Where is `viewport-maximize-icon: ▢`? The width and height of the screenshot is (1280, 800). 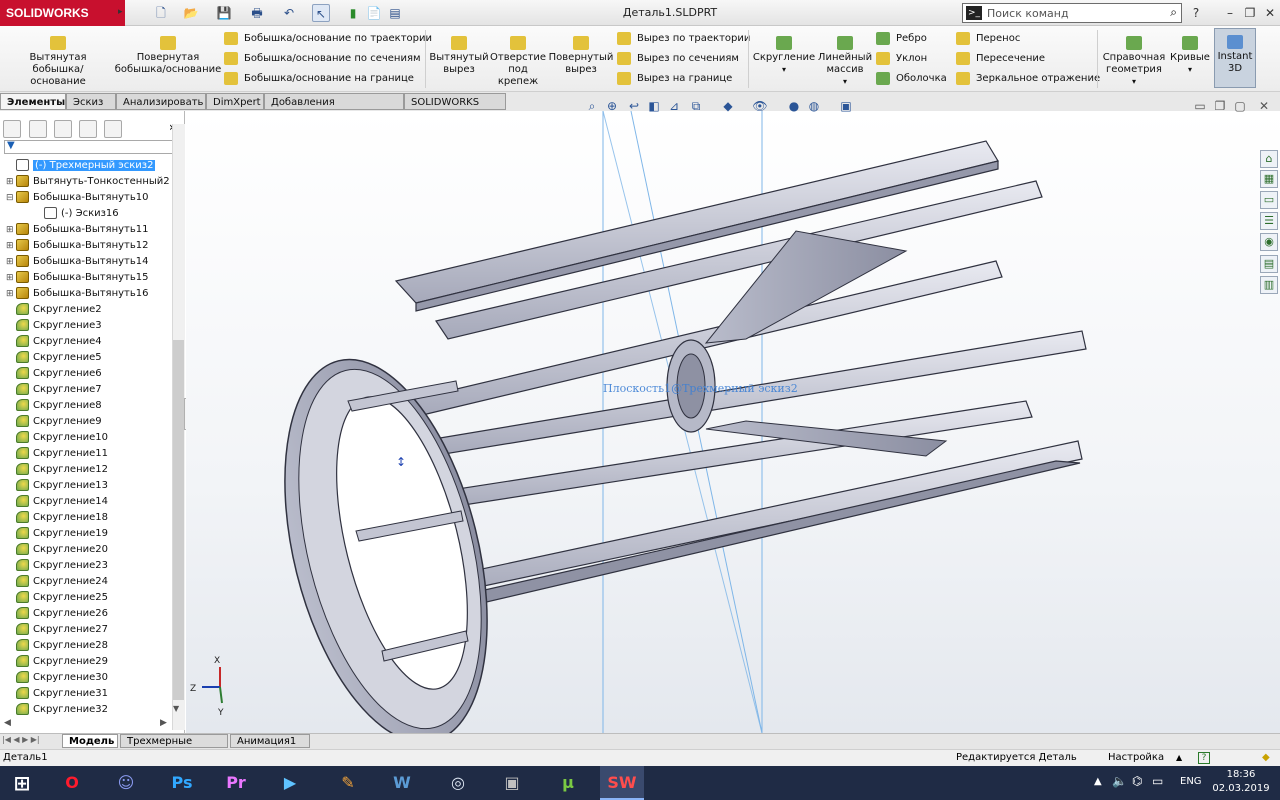
viewport-maximize-icon: ▢ is located at coordinates (1240, 106).